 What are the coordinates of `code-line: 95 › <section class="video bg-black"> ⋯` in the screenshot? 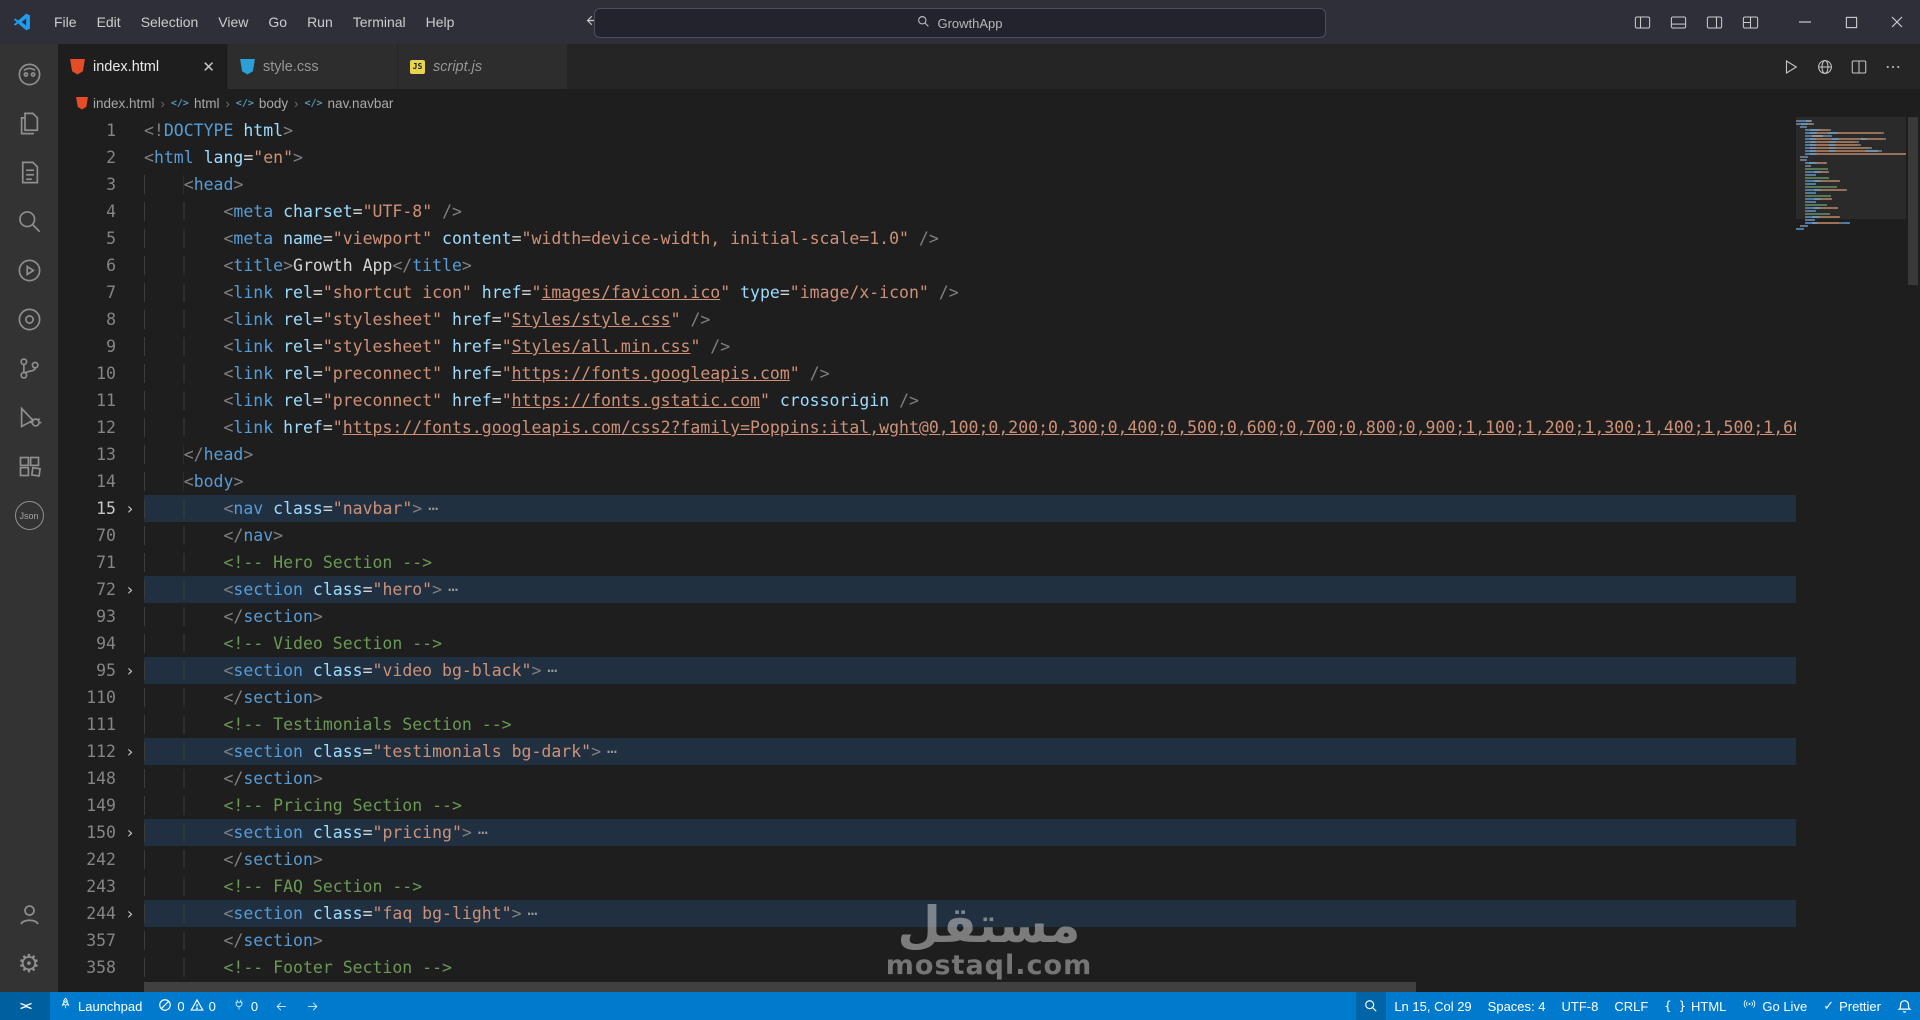 It's located at (927, 670).